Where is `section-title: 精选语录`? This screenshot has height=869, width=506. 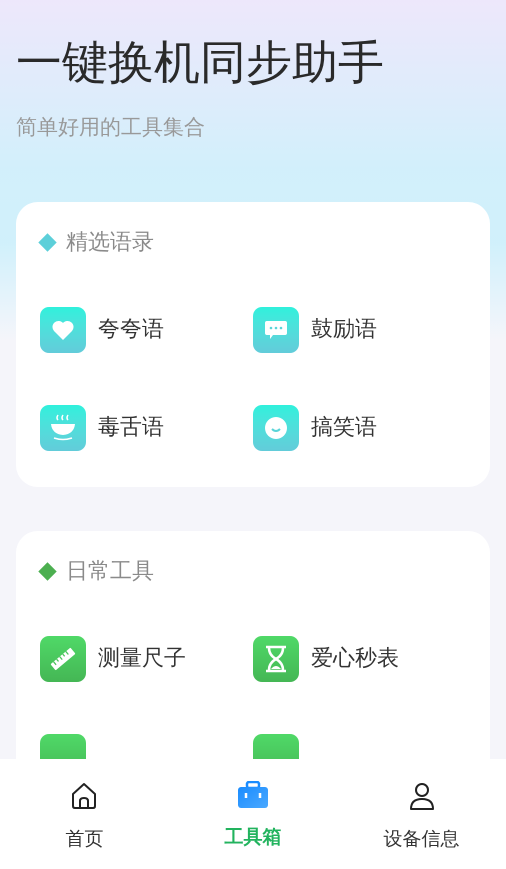
section-title: 精选语录 is located at coordinates (110, 242).